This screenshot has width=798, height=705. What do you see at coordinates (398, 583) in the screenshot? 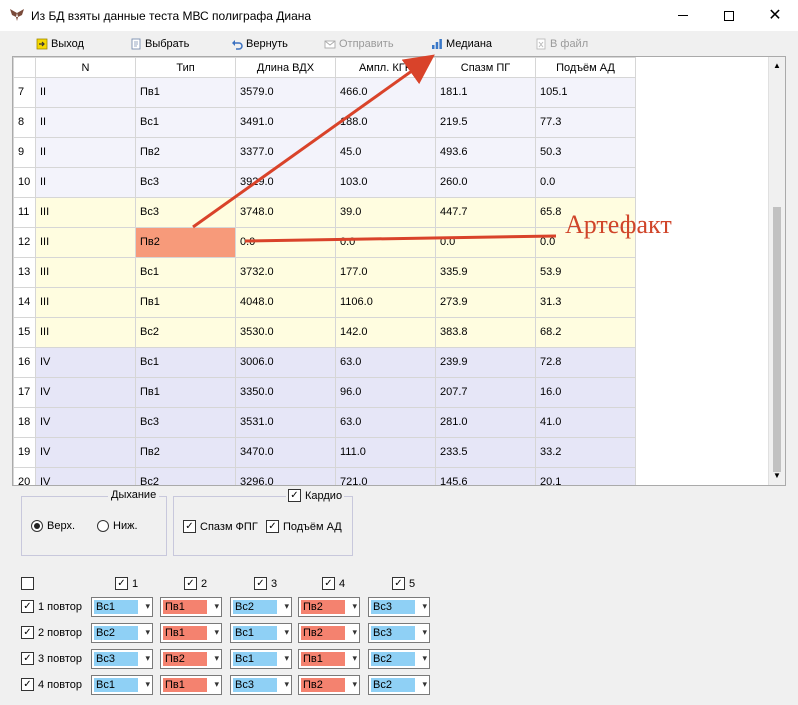
I see `checkbox-icon: ✓` at bounding box center [398, 583].